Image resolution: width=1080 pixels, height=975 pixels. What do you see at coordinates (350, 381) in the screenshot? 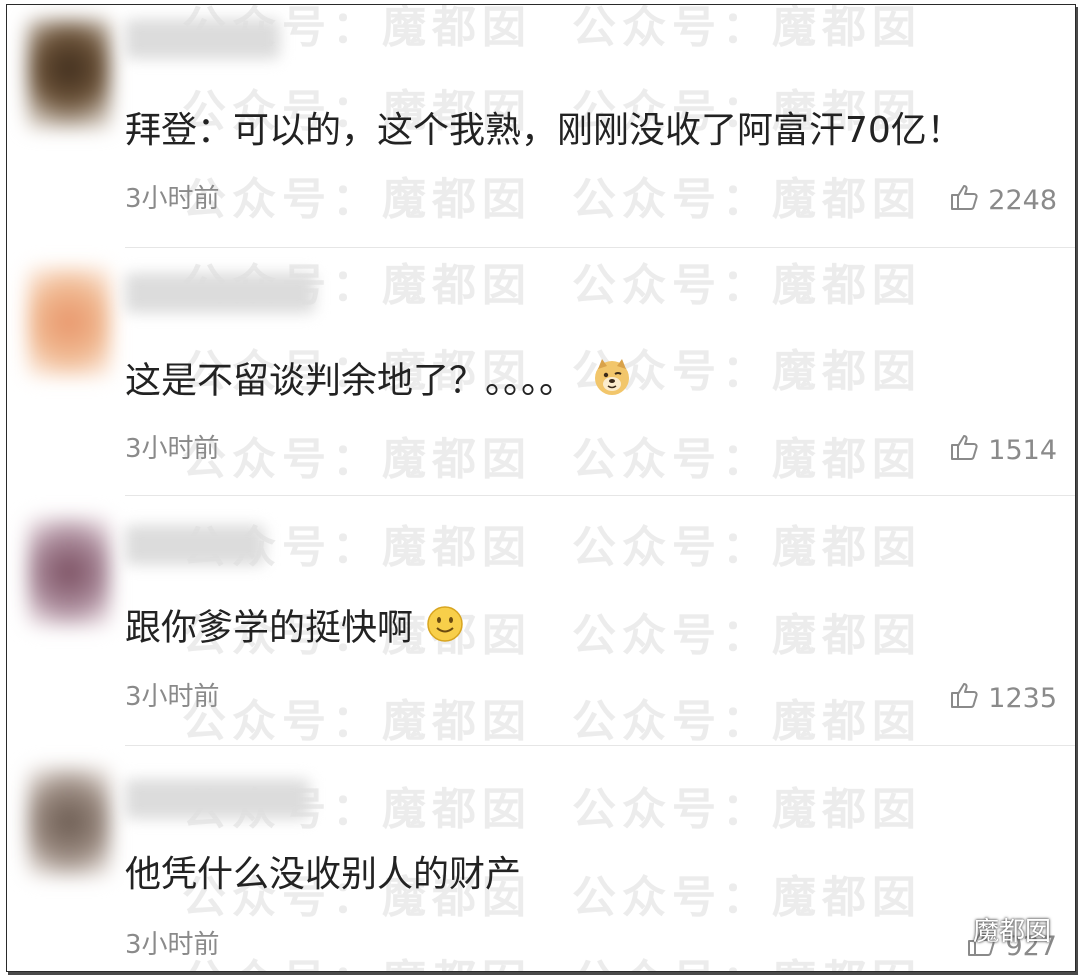
I see `comment-text-content: 这是不留谈判余地了？。。。。` at bounding box center [350, 381].